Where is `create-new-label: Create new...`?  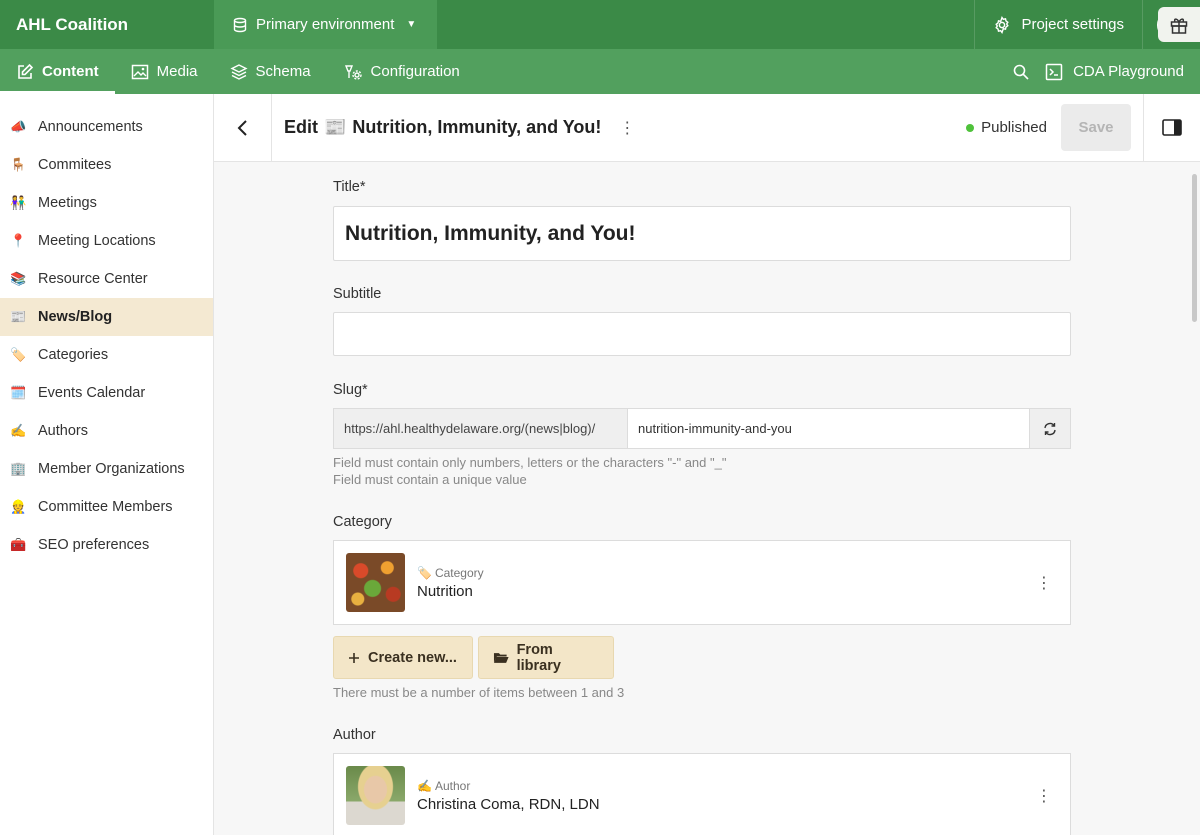 create-new-label: Create new... is located at coordinates (412, 657).